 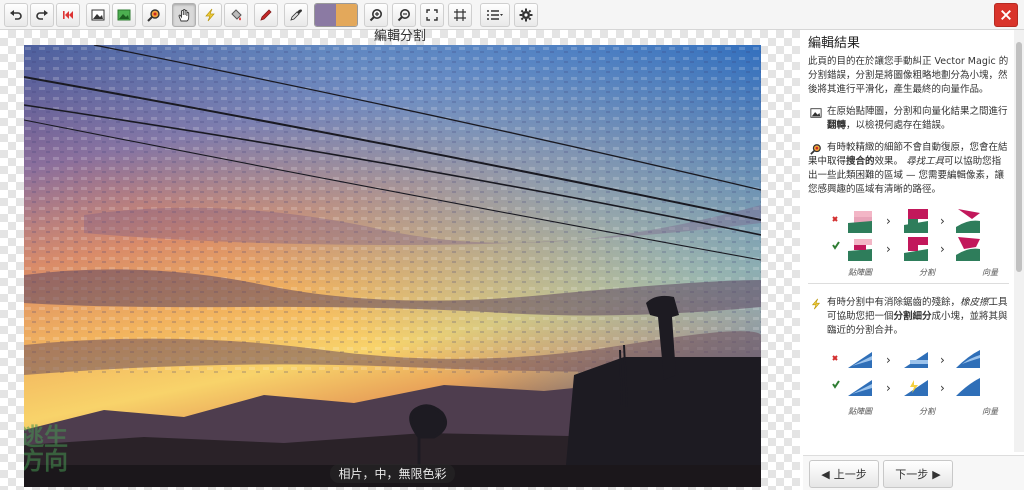 I want to click on redo-icon, so click(x=42, y=15).